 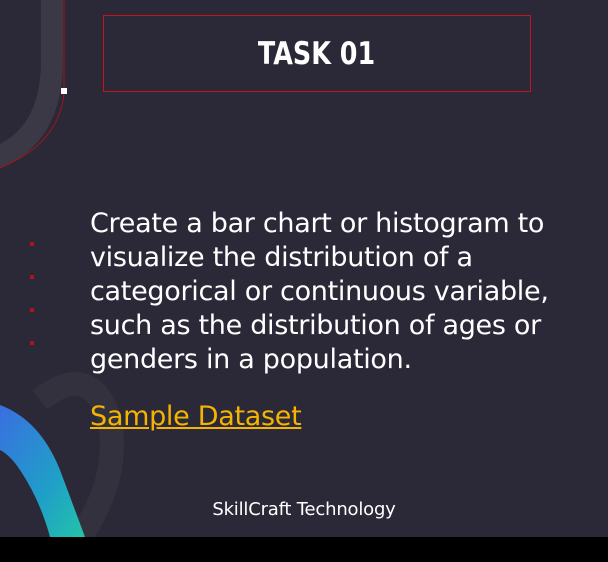 What do you see at coordinates (304, 509) in the screenshot?
I see `footer-company-name: SkillCraft Technology` at bounding box center [304, 509].